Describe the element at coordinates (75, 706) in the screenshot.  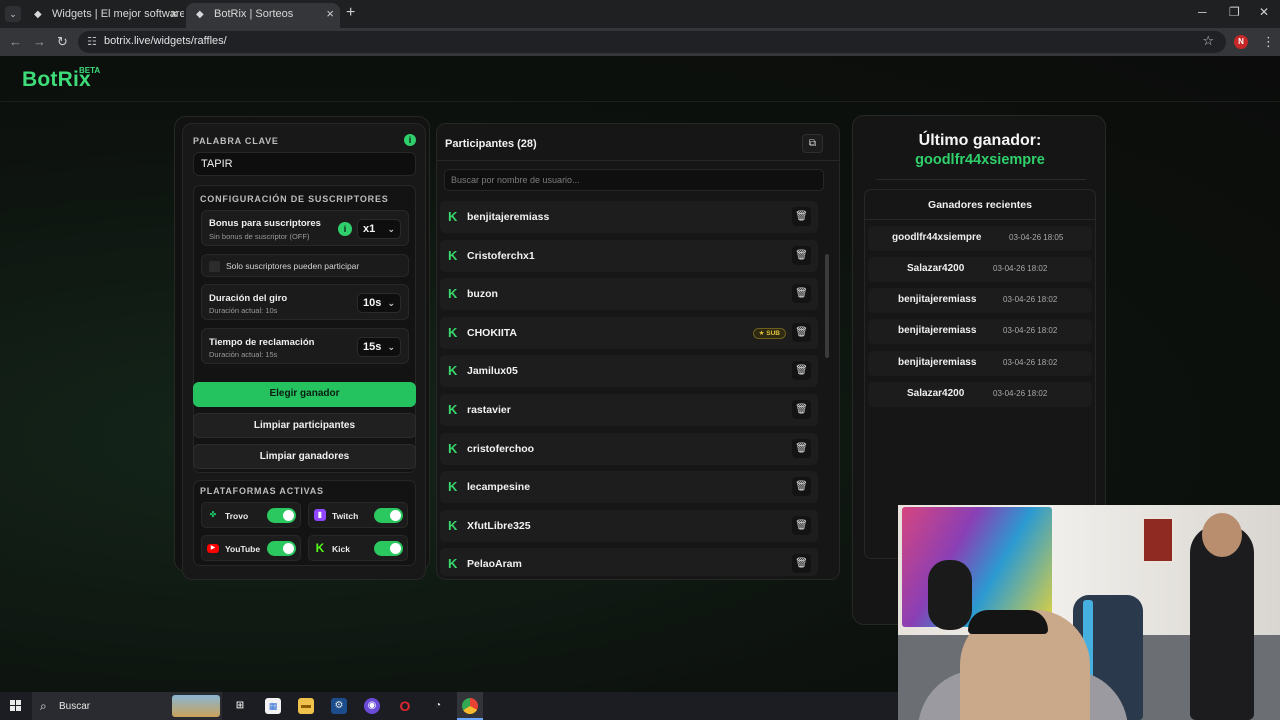
I see `taskbar-search-label: Buscar` at that location.